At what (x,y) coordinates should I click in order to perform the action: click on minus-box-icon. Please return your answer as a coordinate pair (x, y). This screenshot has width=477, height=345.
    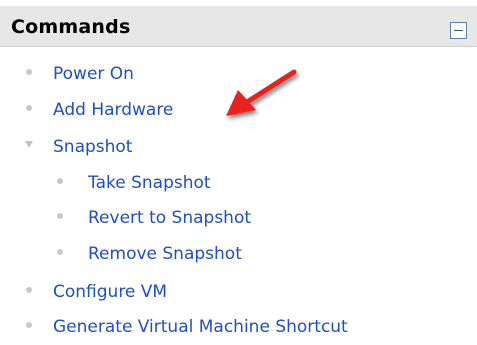
    Looking at the image, I should click on (458, 30).